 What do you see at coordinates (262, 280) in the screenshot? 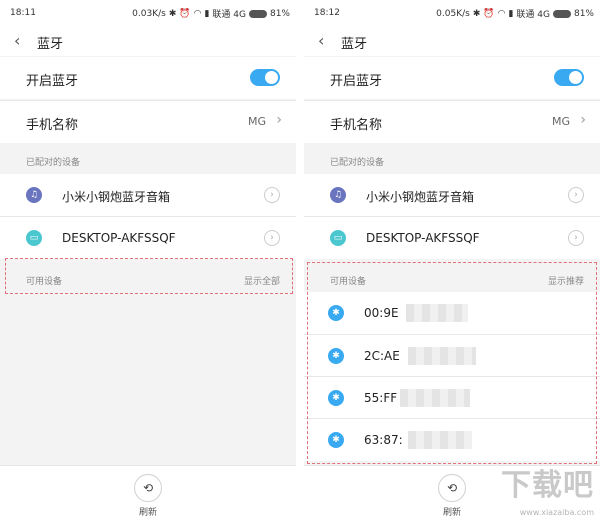
I see `show-all-link: 显示全部` at bounding box center [262, 280].